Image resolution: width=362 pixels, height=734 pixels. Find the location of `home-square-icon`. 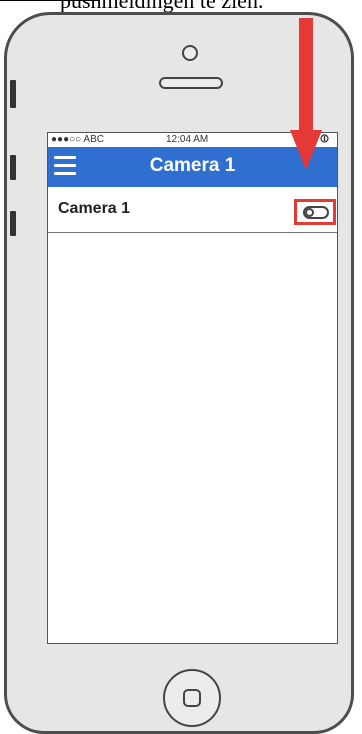

home-square-icon is located at coordinates (192, 698).